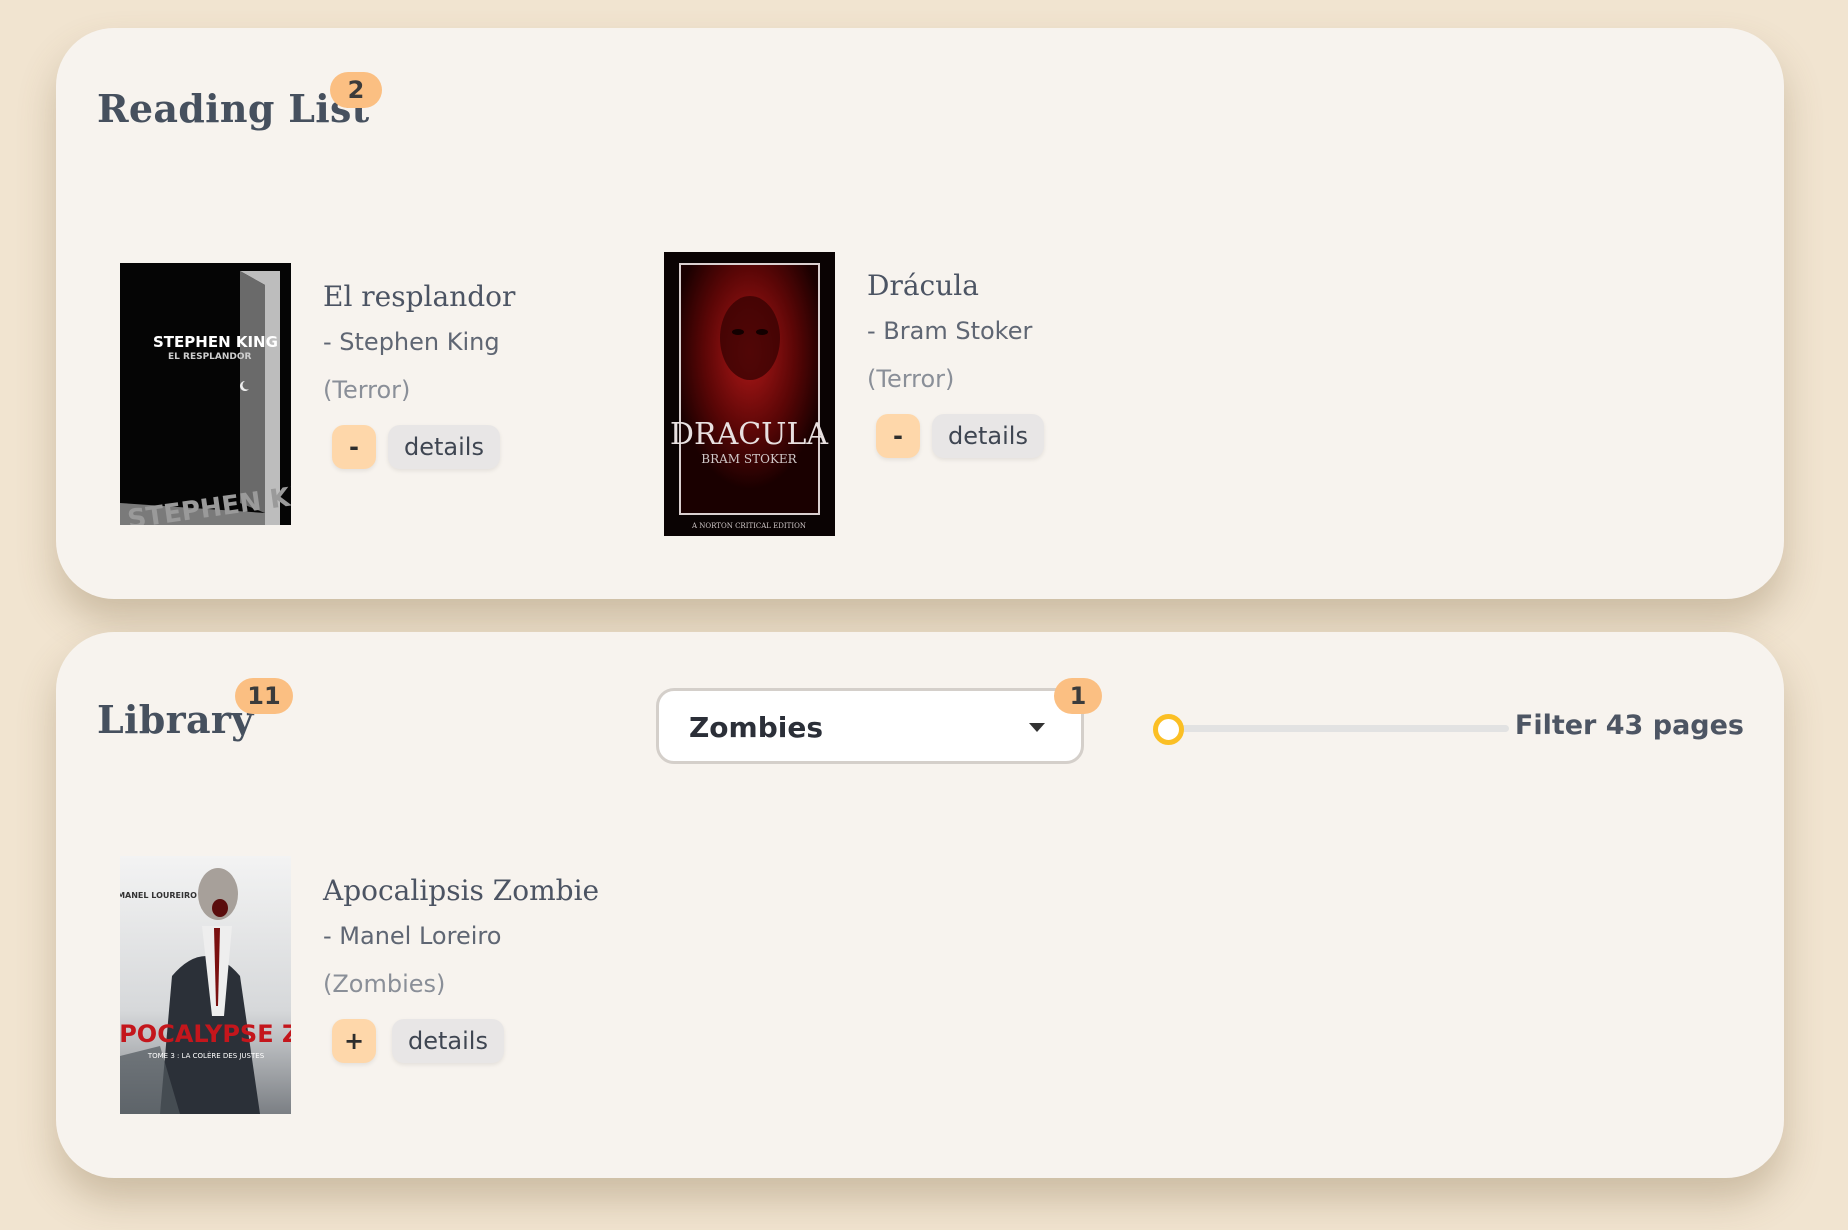  Describe the element at coordinates (748, 526) in the screenshot. I see `cover-edition-text: A NORTON CRITICAL EDITION` at that location.